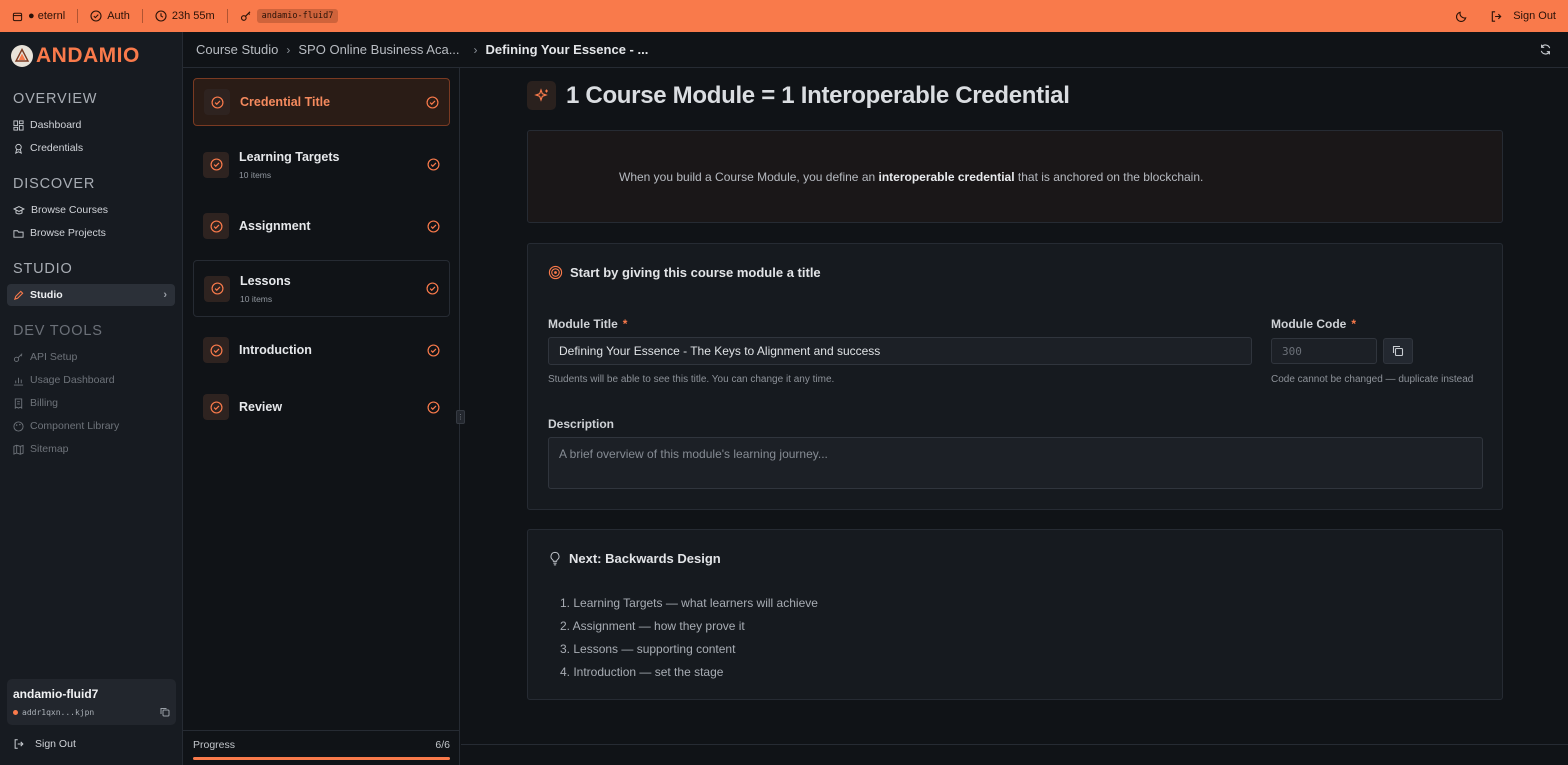 This screenshot has width=1568, height=765. What do you see at coordinates (237, 49) in the screenshot?
I see `breadcrumb-course-studio: Course Studio` at bounding box center [237, 49].